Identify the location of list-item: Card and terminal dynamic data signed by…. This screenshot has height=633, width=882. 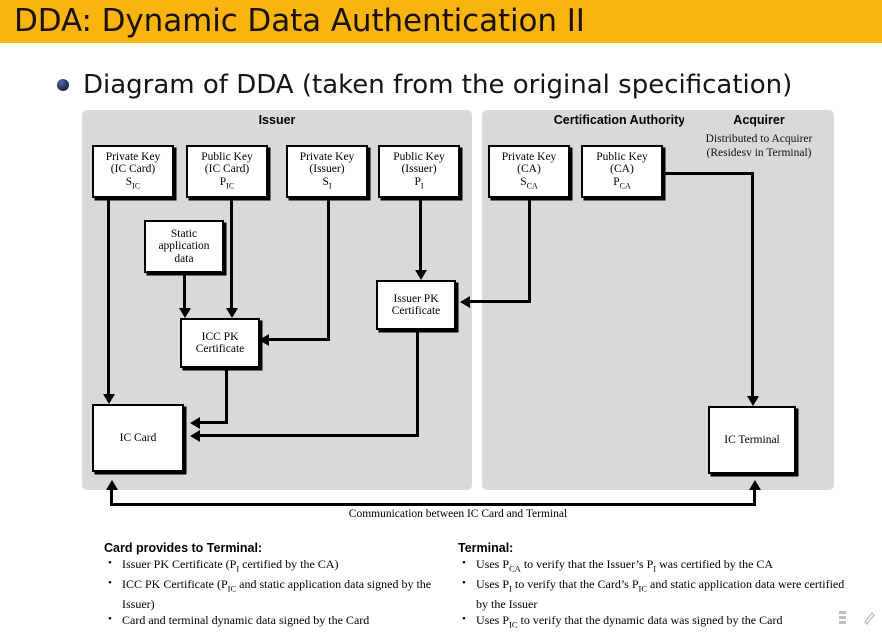
(279, 620).